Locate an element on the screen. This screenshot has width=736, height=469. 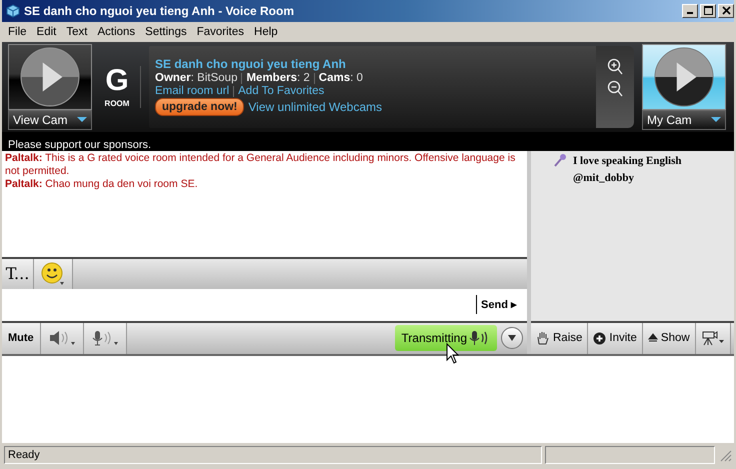
dropdown-button is located at coordinates (512, 338).